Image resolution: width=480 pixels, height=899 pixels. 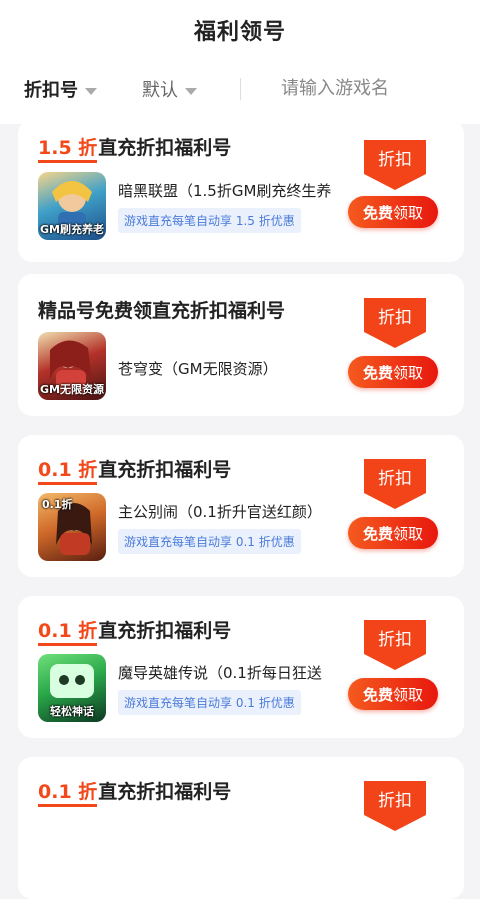 I want to click on game-icon-text: 0.1折, so click(x=57, y=504).